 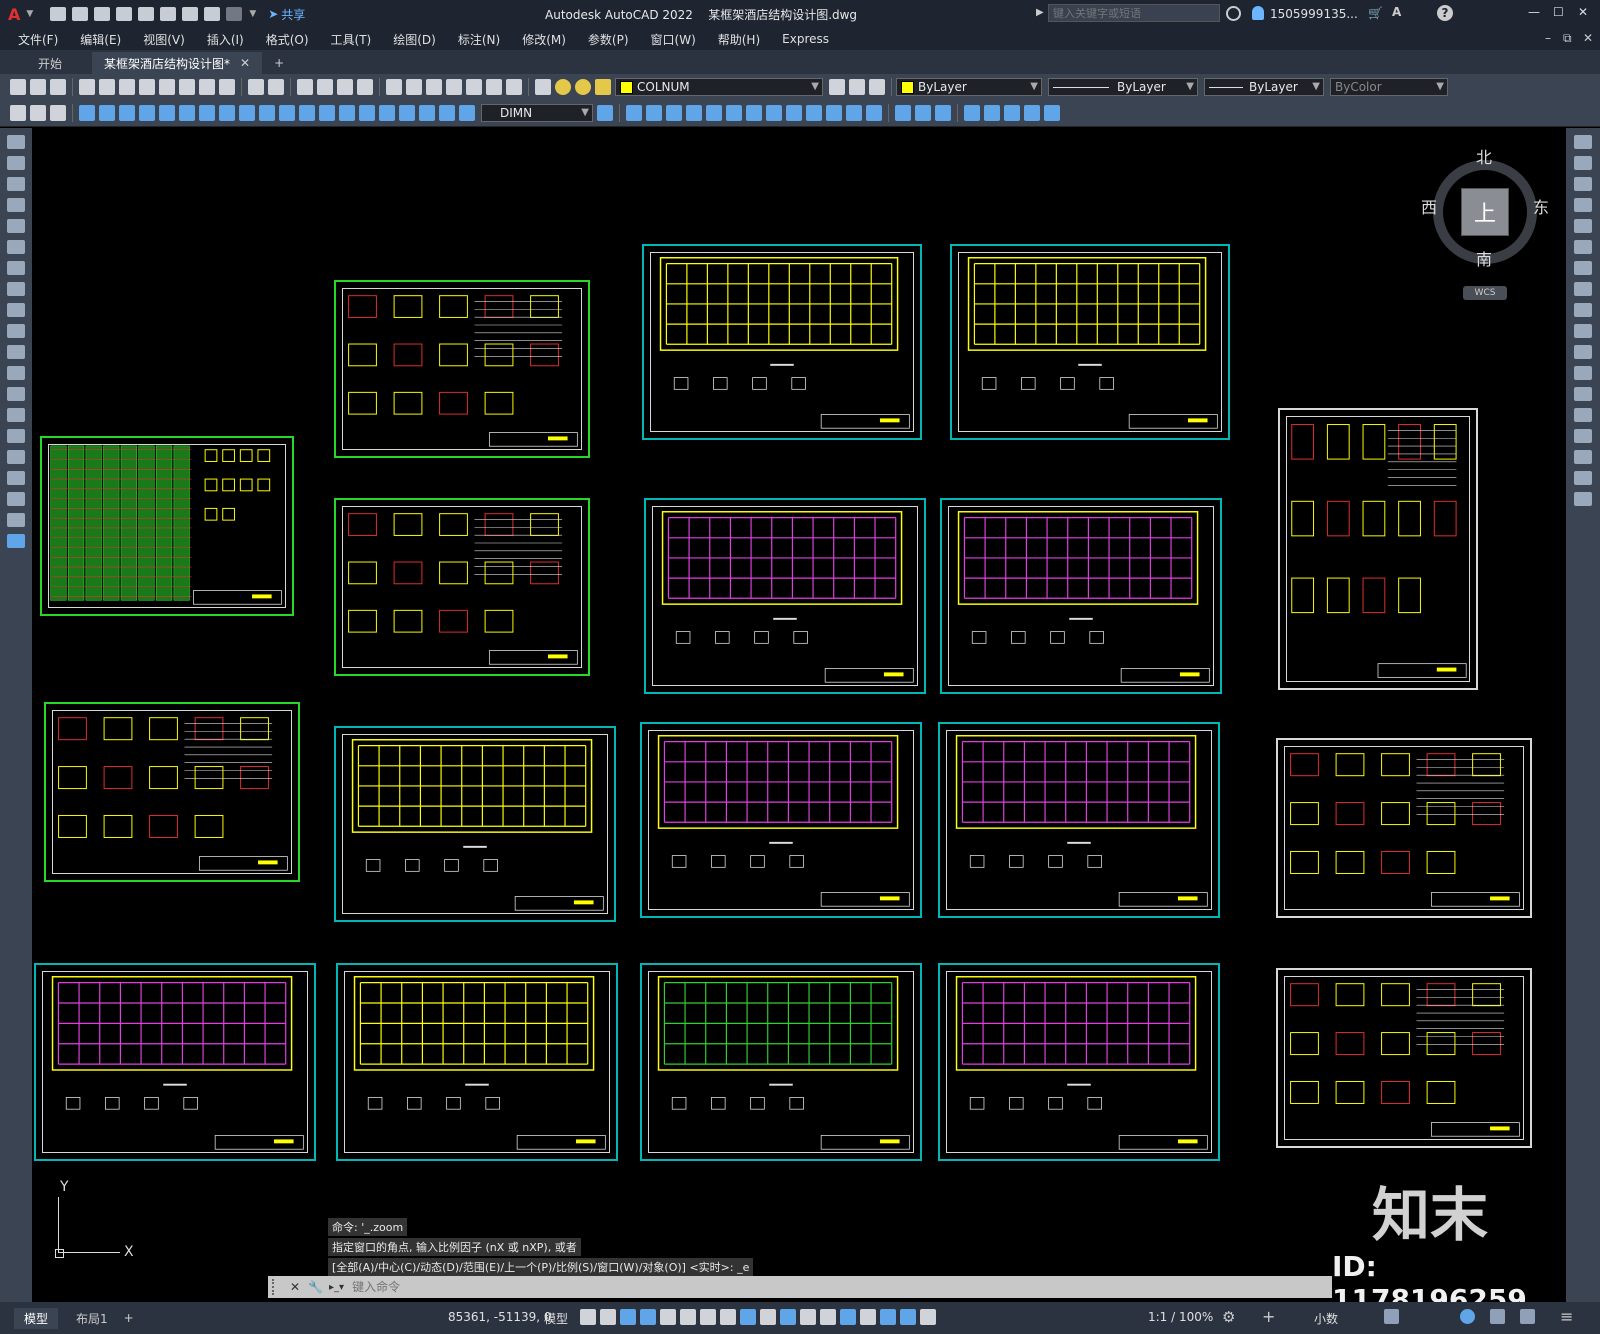 What do you see at coordinates (38, 113) in the screenshot?
I see `multiline-icon` at bounding box center [38, 113].